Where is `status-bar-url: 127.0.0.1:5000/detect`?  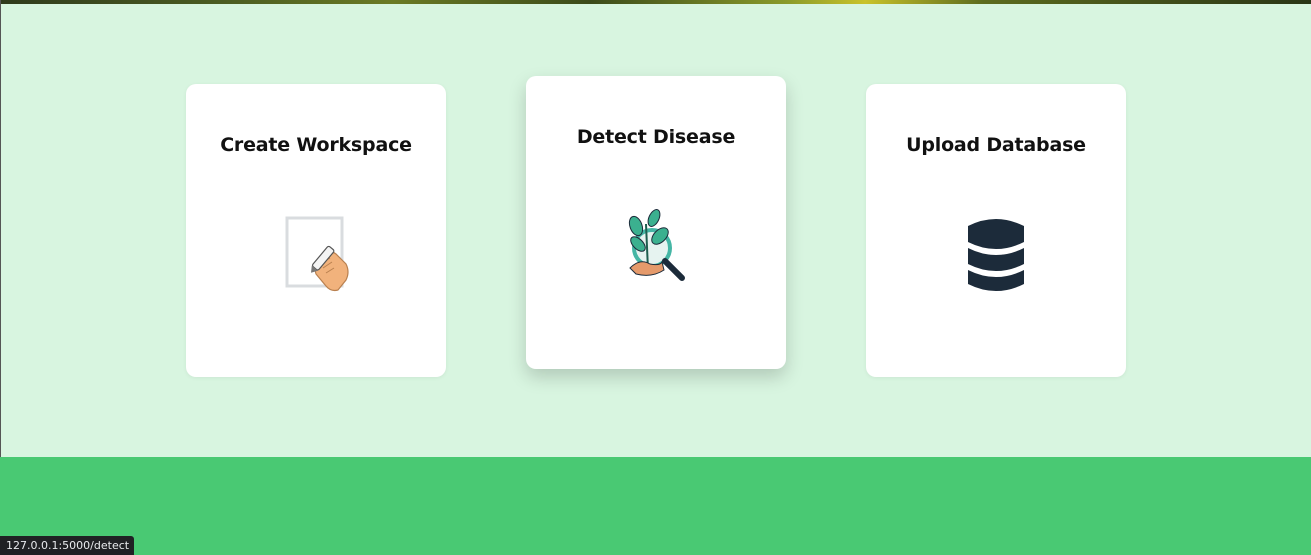
status-bar-url: 127.0.0.1:5000/detect is located at coordinates (67, 545).